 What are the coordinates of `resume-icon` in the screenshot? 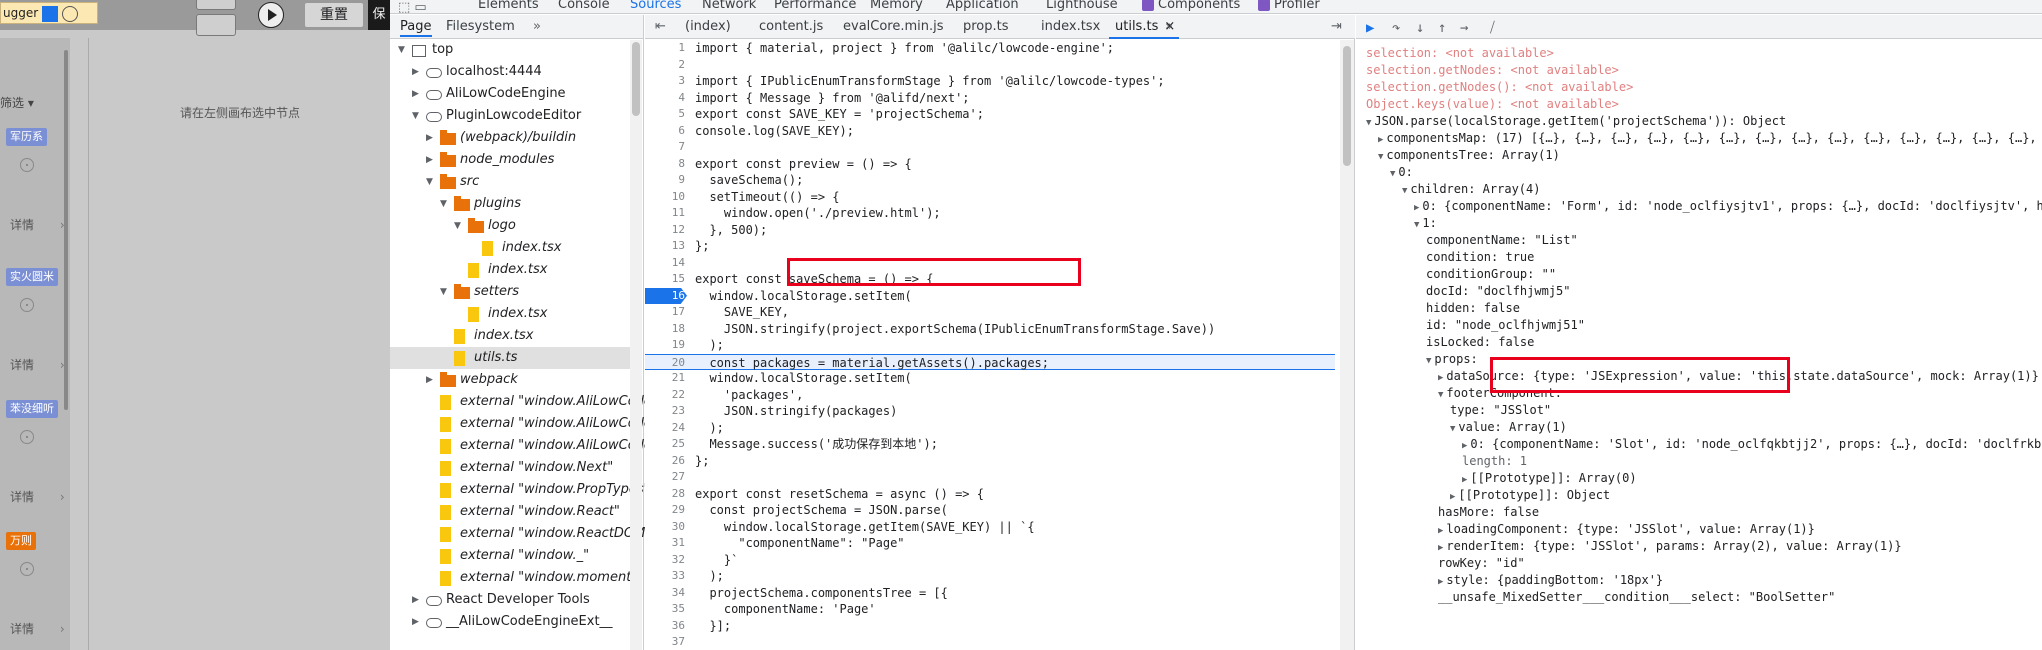 It's located at (50, 13).